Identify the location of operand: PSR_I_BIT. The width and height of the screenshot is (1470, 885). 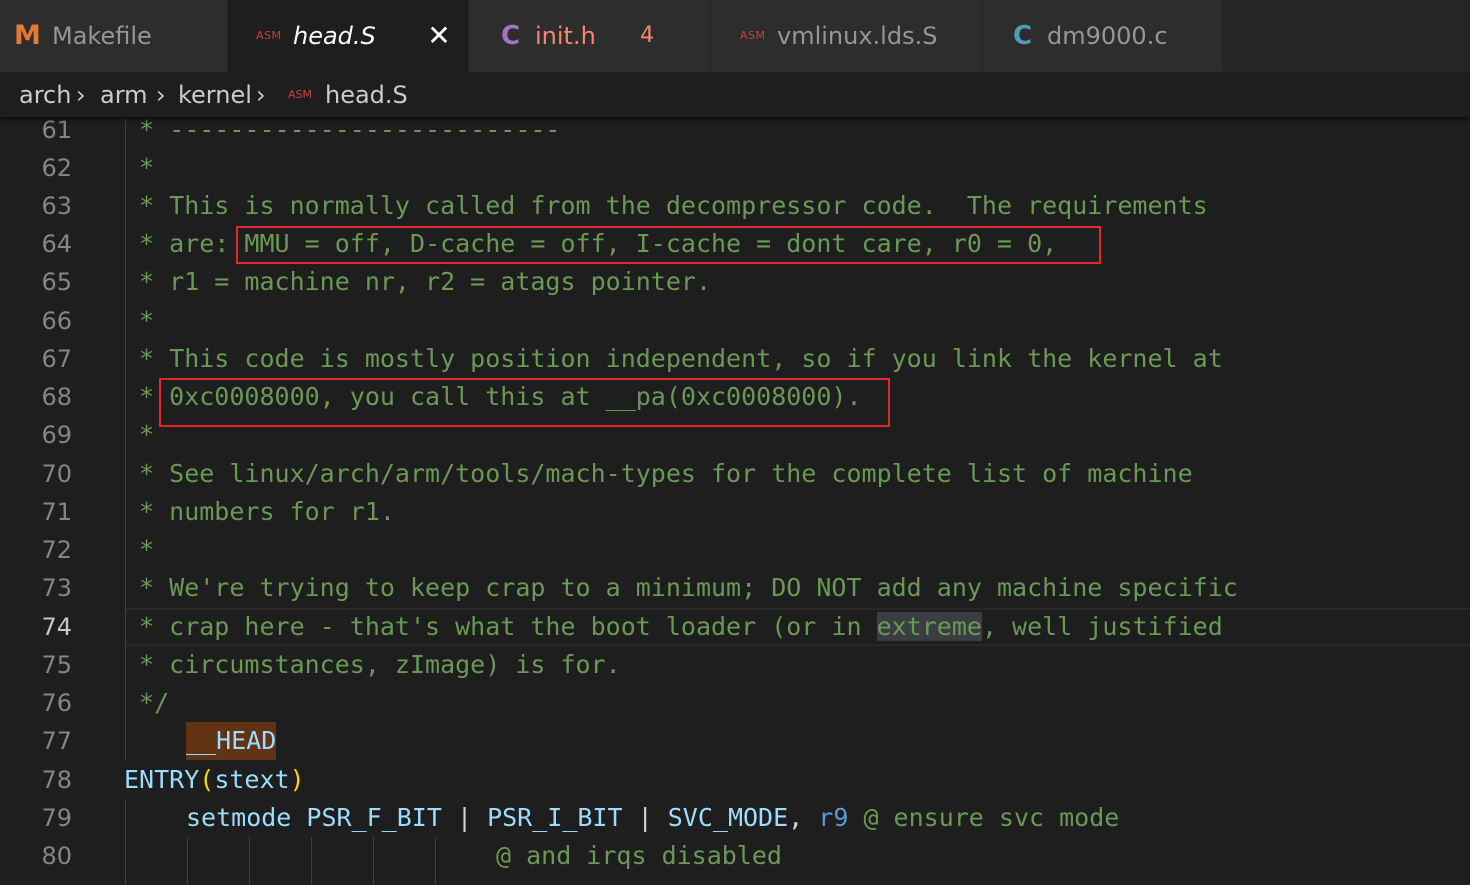
(555, 817).